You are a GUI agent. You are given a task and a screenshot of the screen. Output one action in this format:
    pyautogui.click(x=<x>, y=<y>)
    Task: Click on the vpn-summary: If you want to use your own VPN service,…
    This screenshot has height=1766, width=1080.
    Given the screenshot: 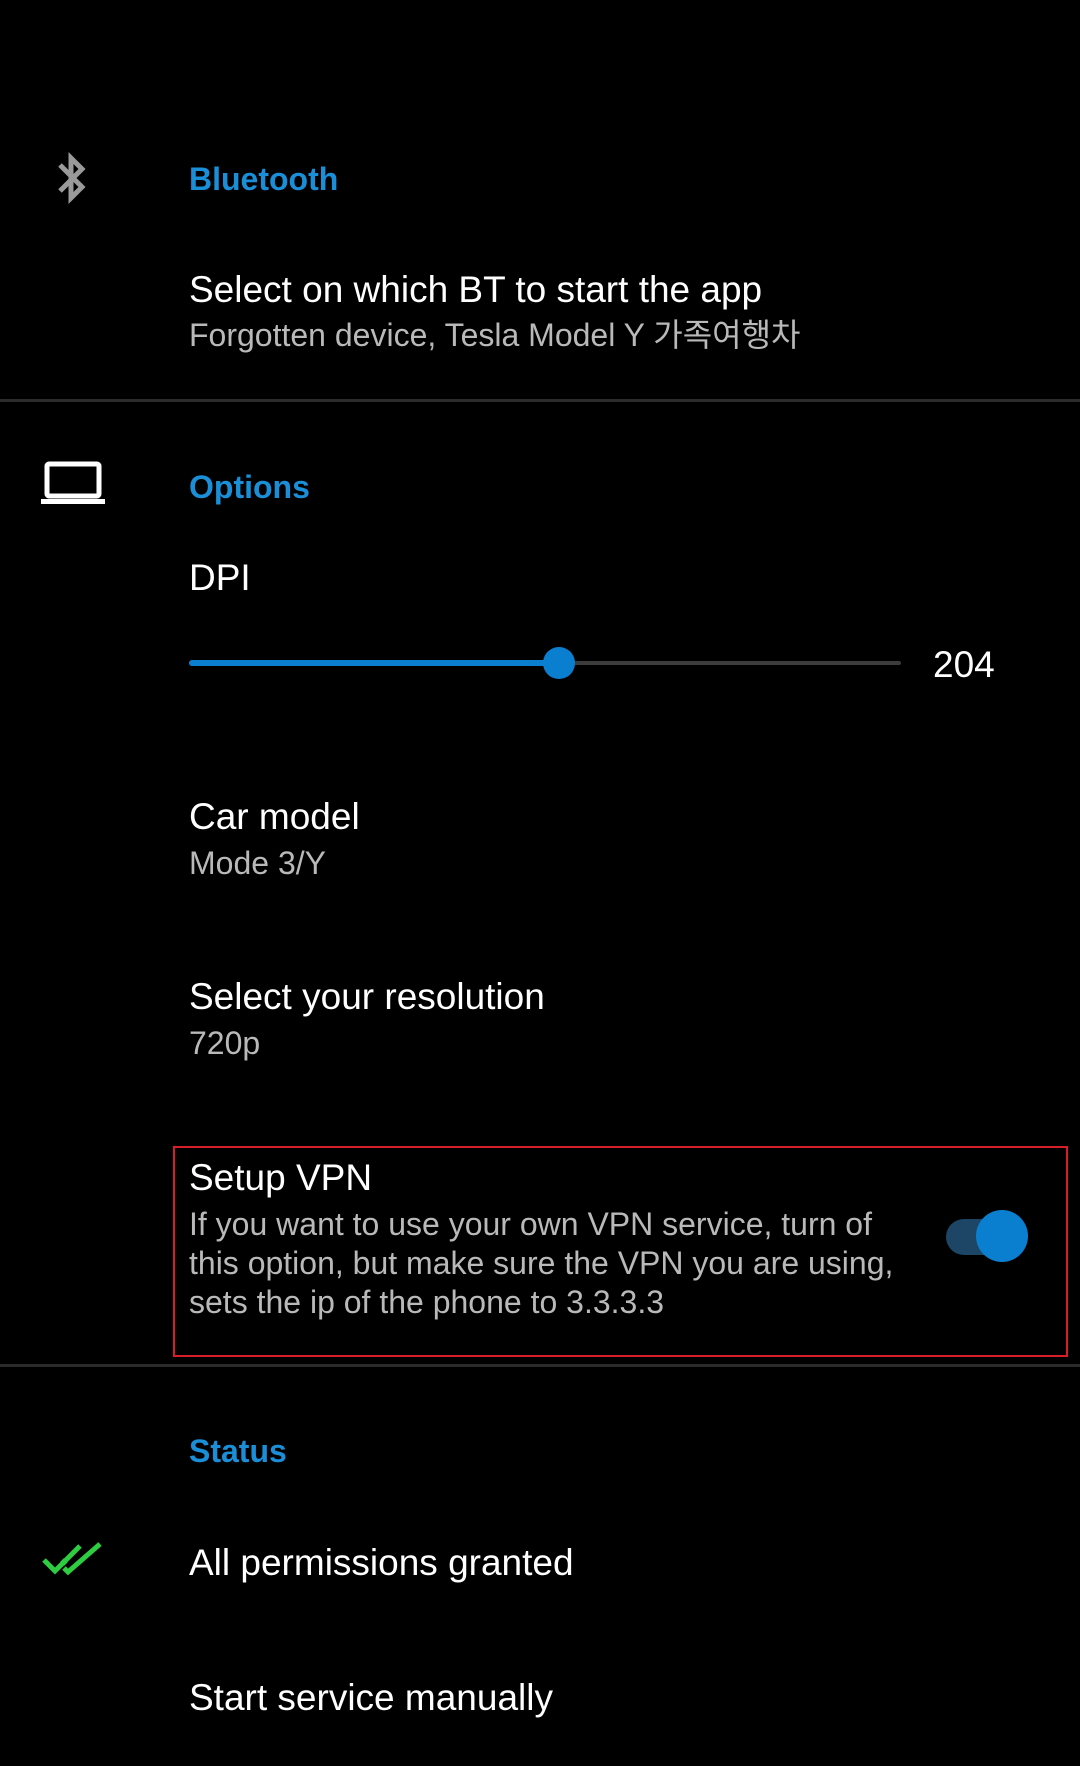 What is the action you would take?
    pyautogui.click(x=541, y=1263)
    